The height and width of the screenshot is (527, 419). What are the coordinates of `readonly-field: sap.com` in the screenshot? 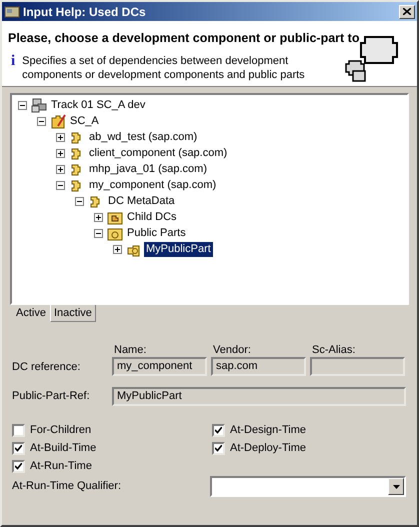 It's located at (258, 366).